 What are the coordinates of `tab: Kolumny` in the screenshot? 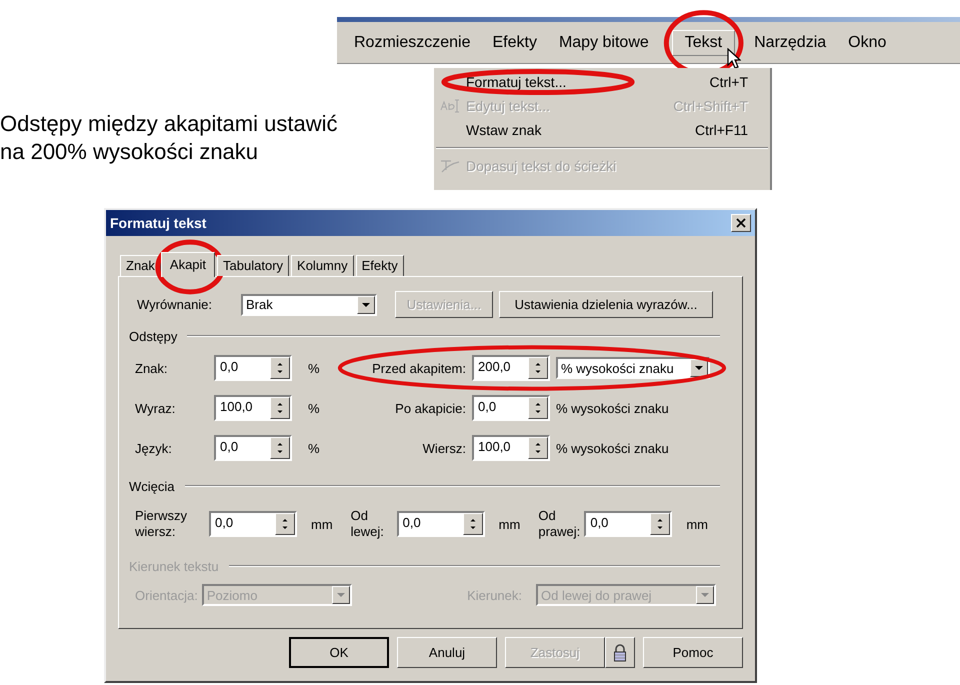 It's located at (322, 265).